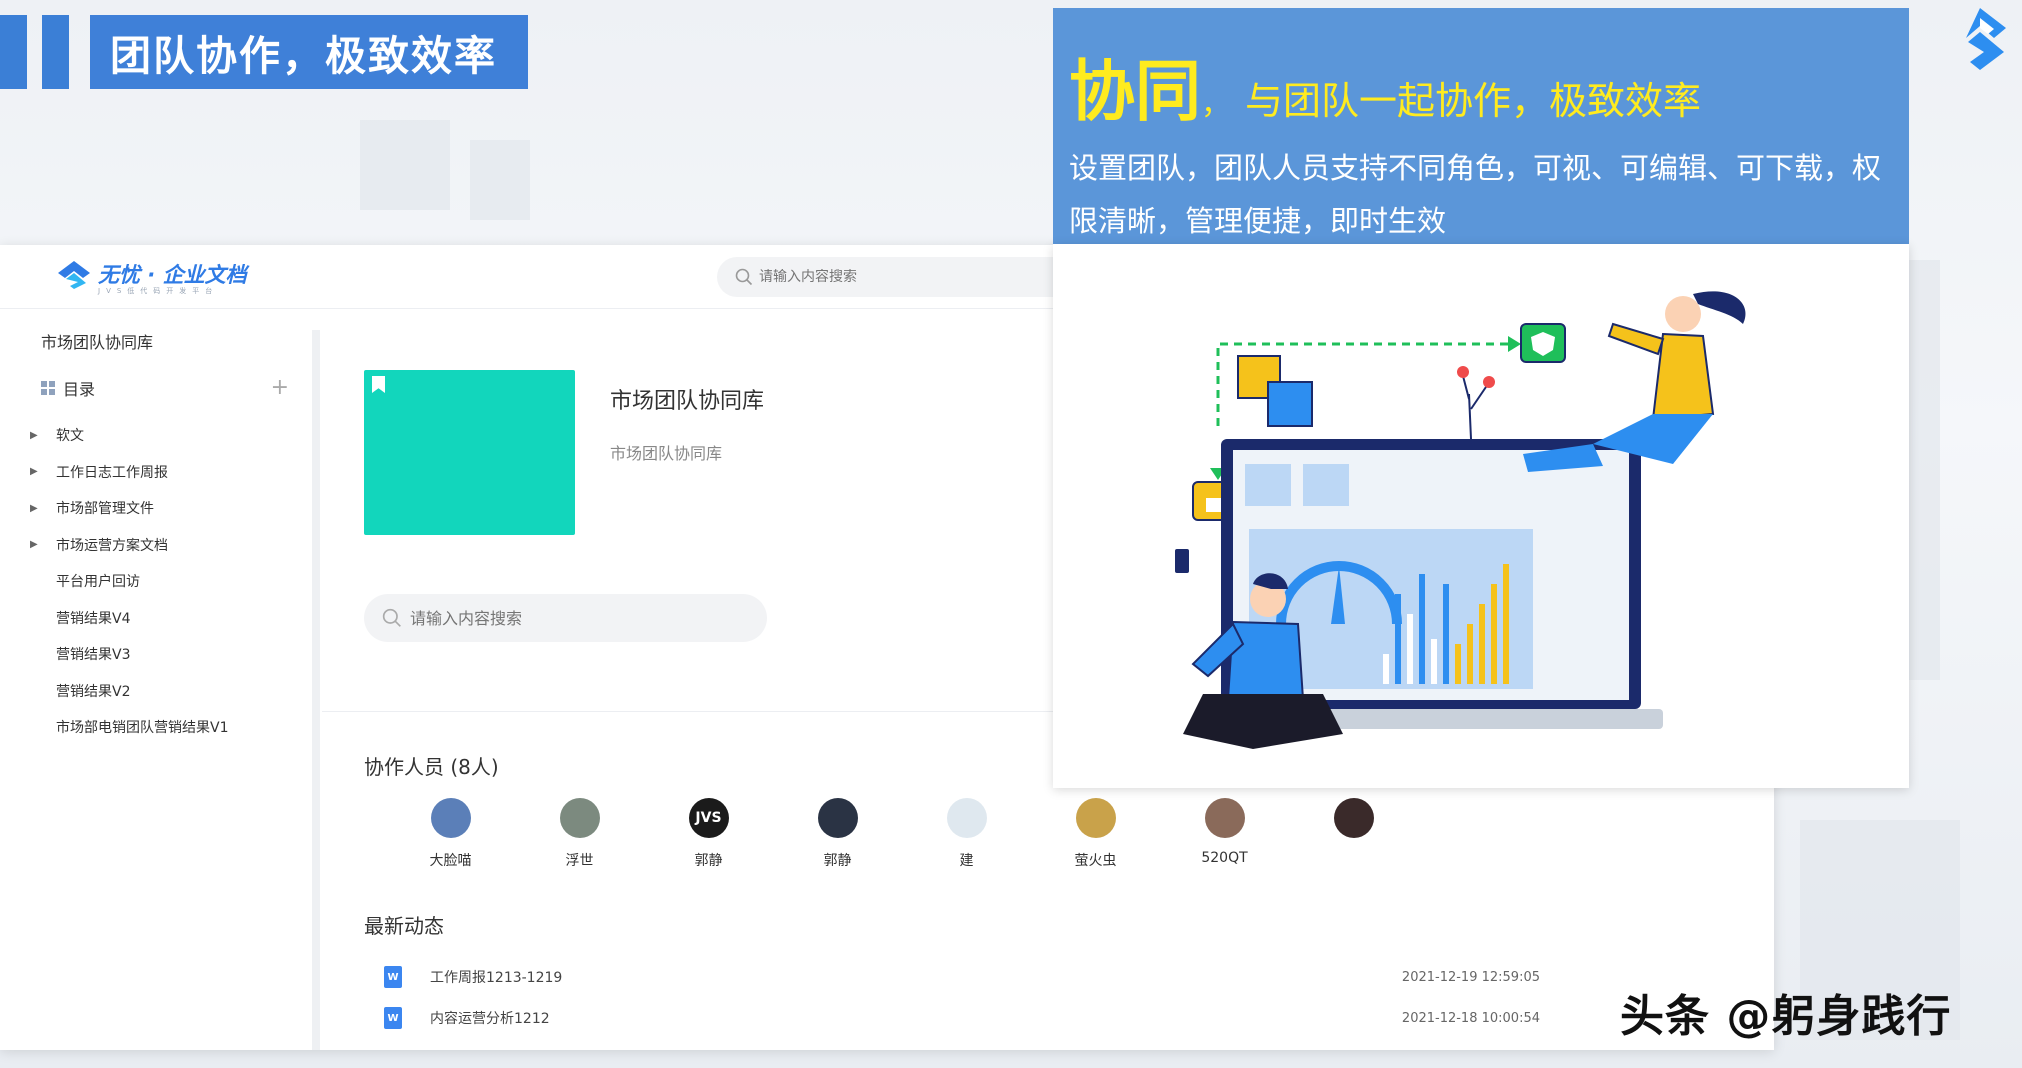 The image size is (2022, 1068). I want to click on tree-item-label: 软文, so click(70, 436).